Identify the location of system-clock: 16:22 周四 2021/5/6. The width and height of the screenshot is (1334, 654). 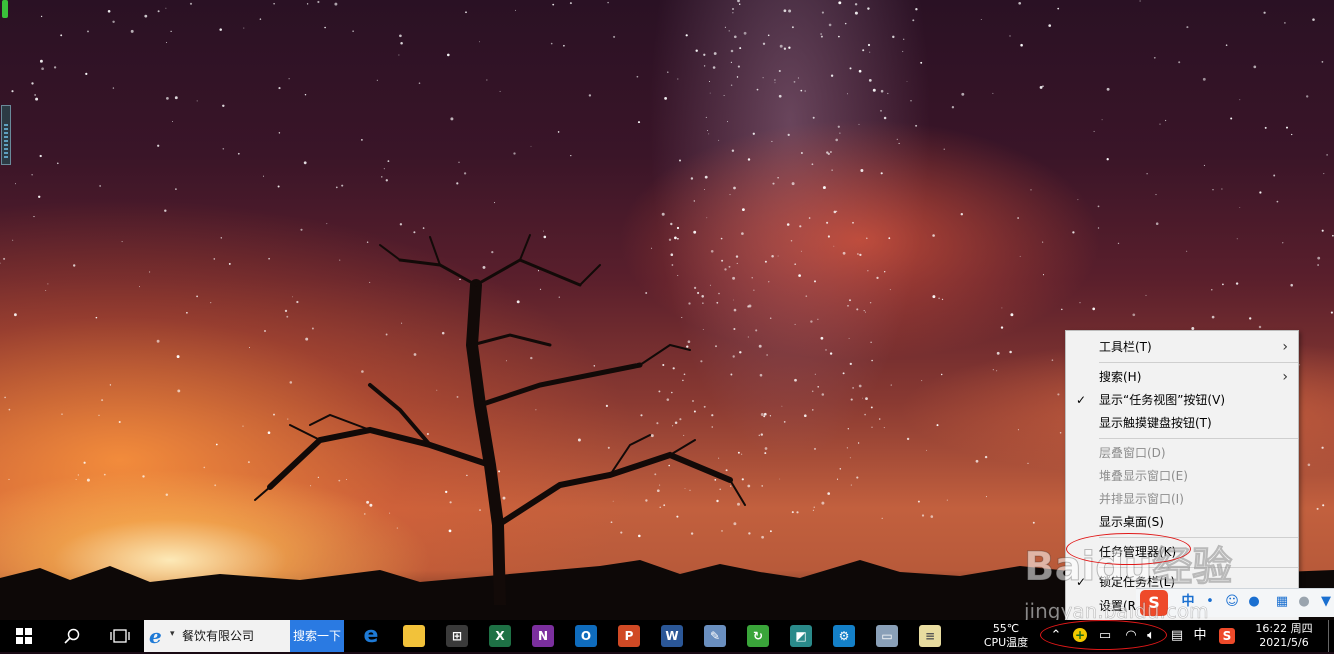
(1284, 637).